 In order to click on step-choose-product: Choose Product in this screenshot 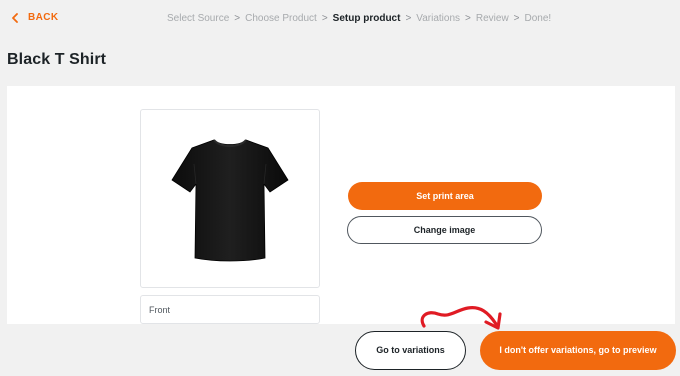, I will do `click(281, 18)`.